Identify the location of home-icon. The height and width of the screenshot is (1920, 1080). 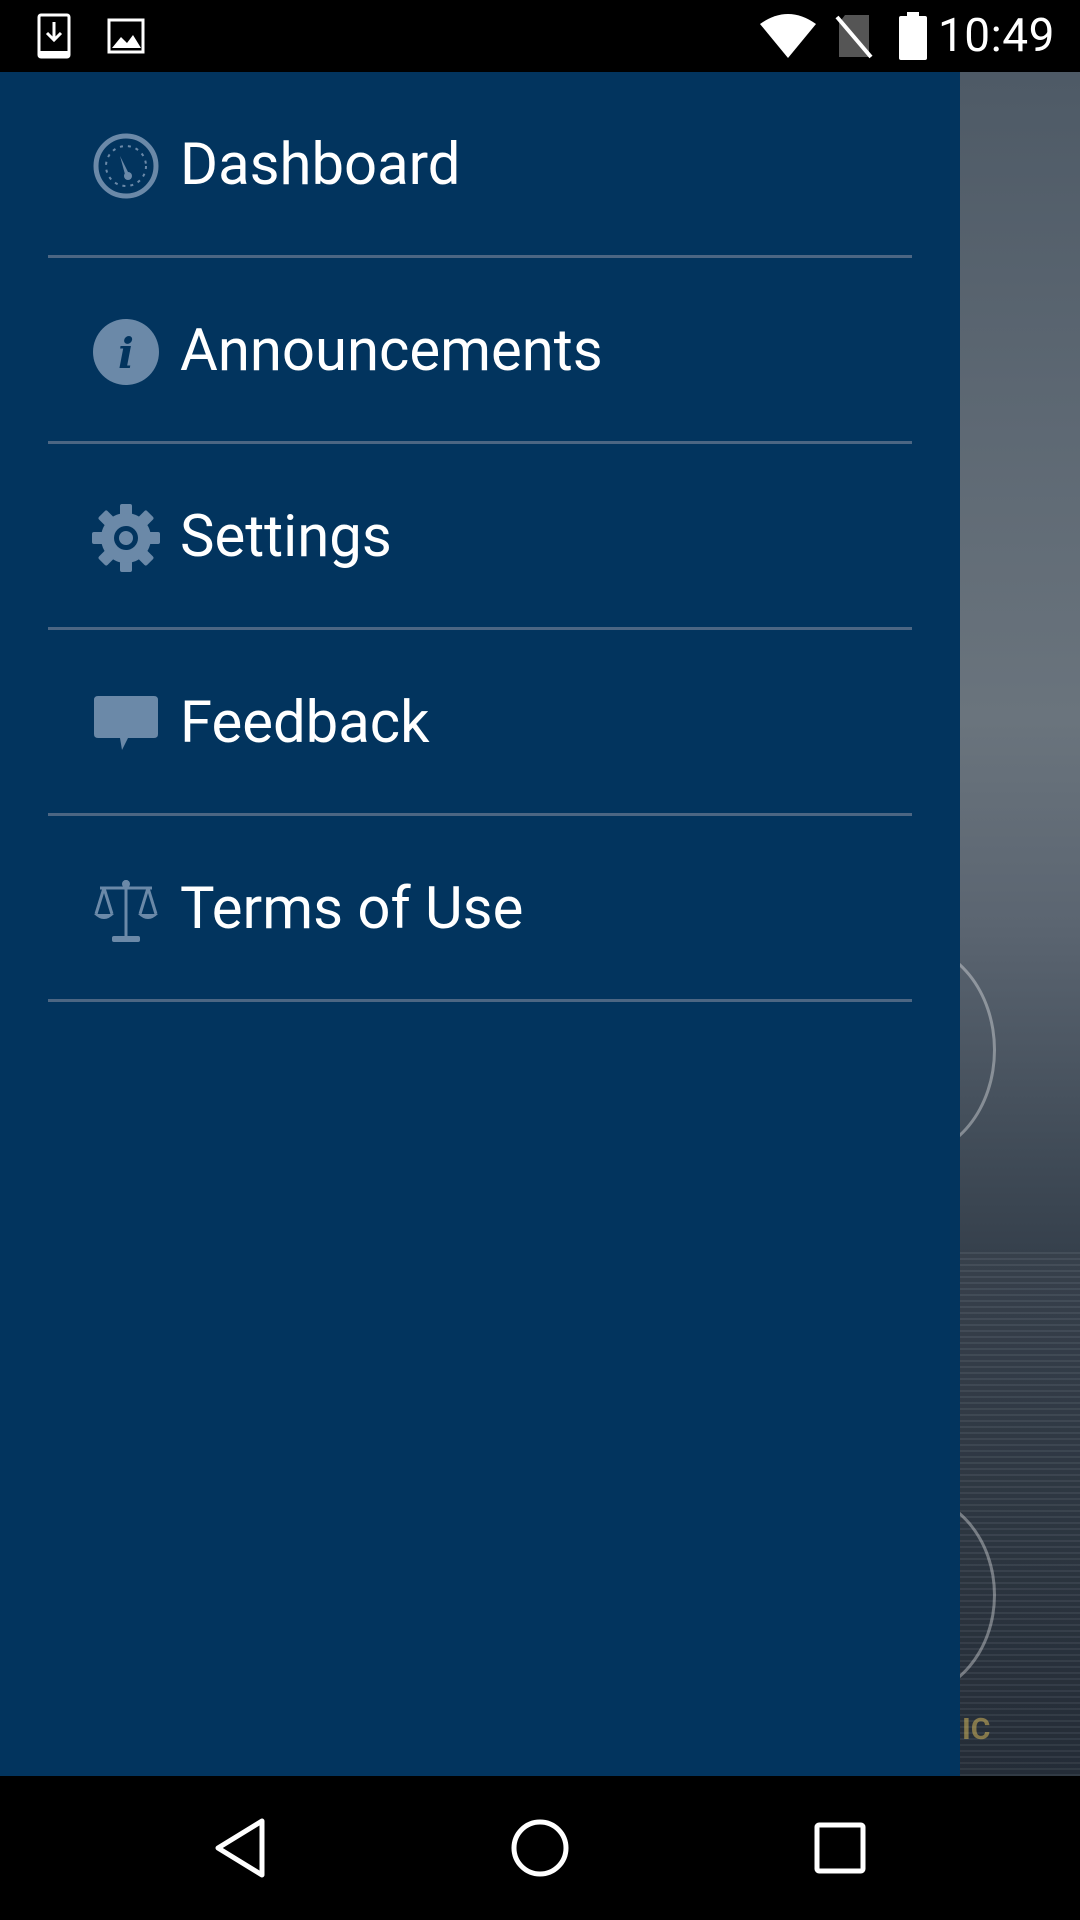
(540, 1848).